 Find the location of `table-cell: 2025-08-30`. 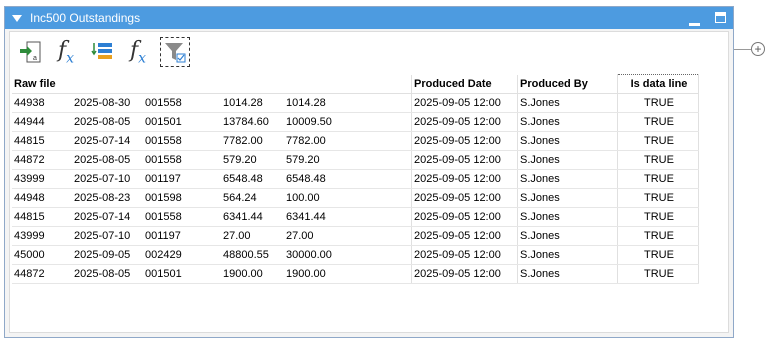

table-cell: 2025-08-30 is located at coordinates (107, 103).